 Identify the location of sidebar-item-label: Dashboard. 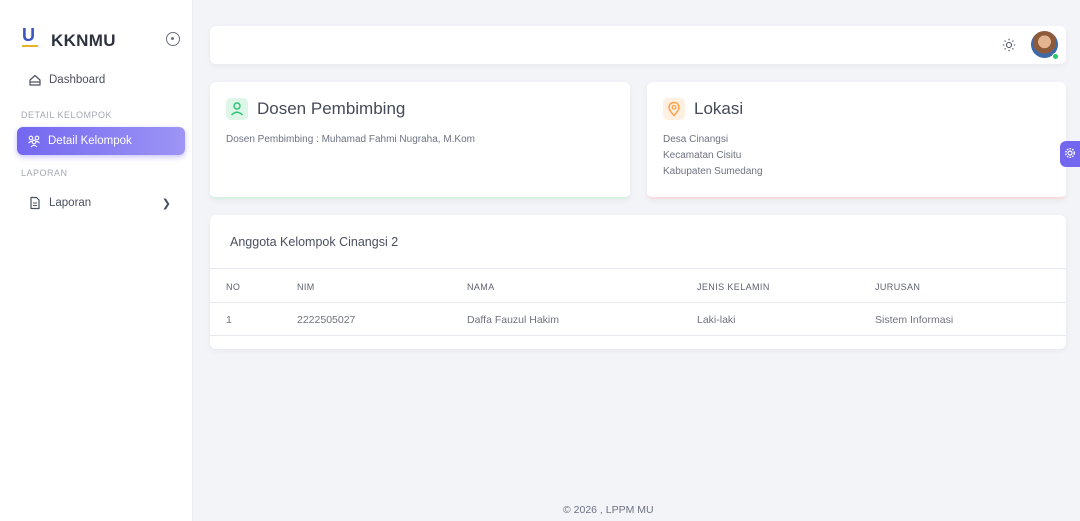
(77, 80).